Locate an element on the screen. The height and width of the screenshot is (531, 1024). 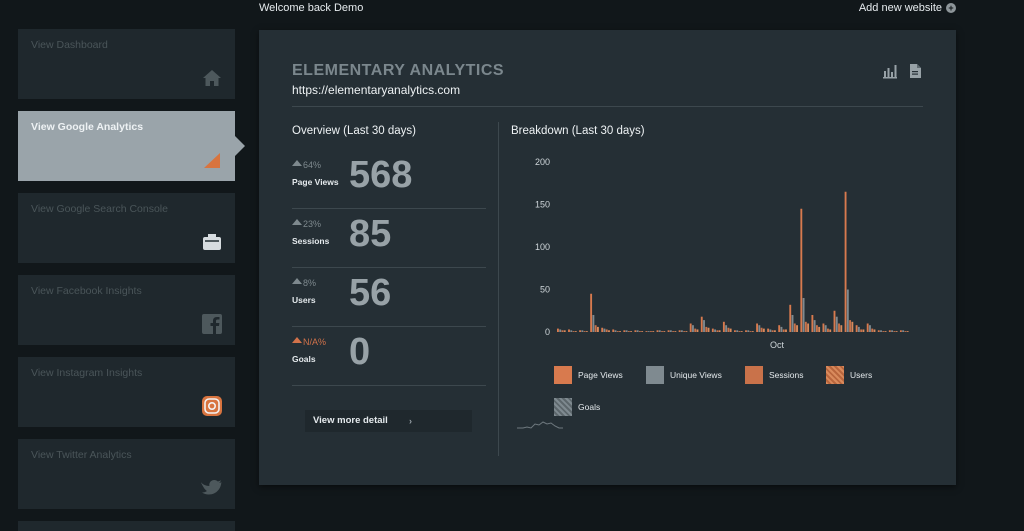
view-more-detail-button: View more detail › is located at coordinates (388, 421).